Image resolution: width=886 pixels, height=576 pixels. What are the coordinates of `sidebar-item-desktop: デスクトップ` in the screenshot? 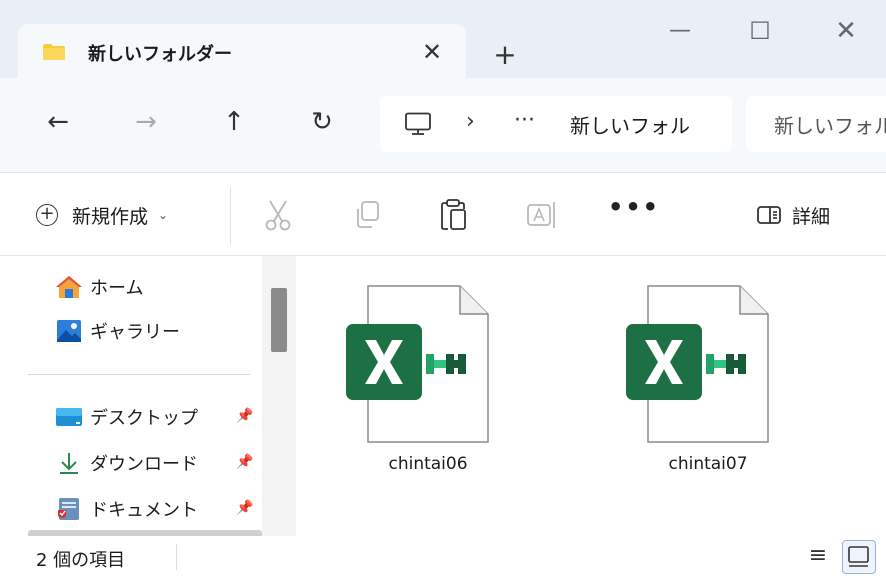 It's located at (126, 417).